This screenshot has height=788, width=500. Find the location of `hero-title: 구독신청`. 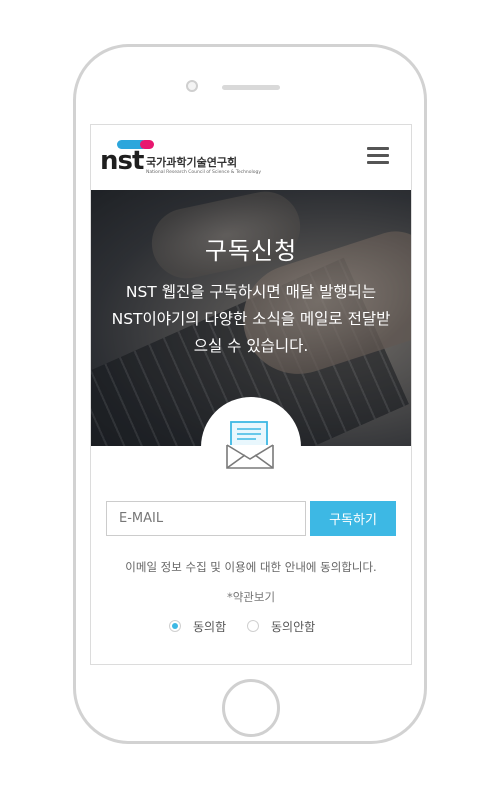

hero-title: 구독신청 is located at coordinates (251, 251).